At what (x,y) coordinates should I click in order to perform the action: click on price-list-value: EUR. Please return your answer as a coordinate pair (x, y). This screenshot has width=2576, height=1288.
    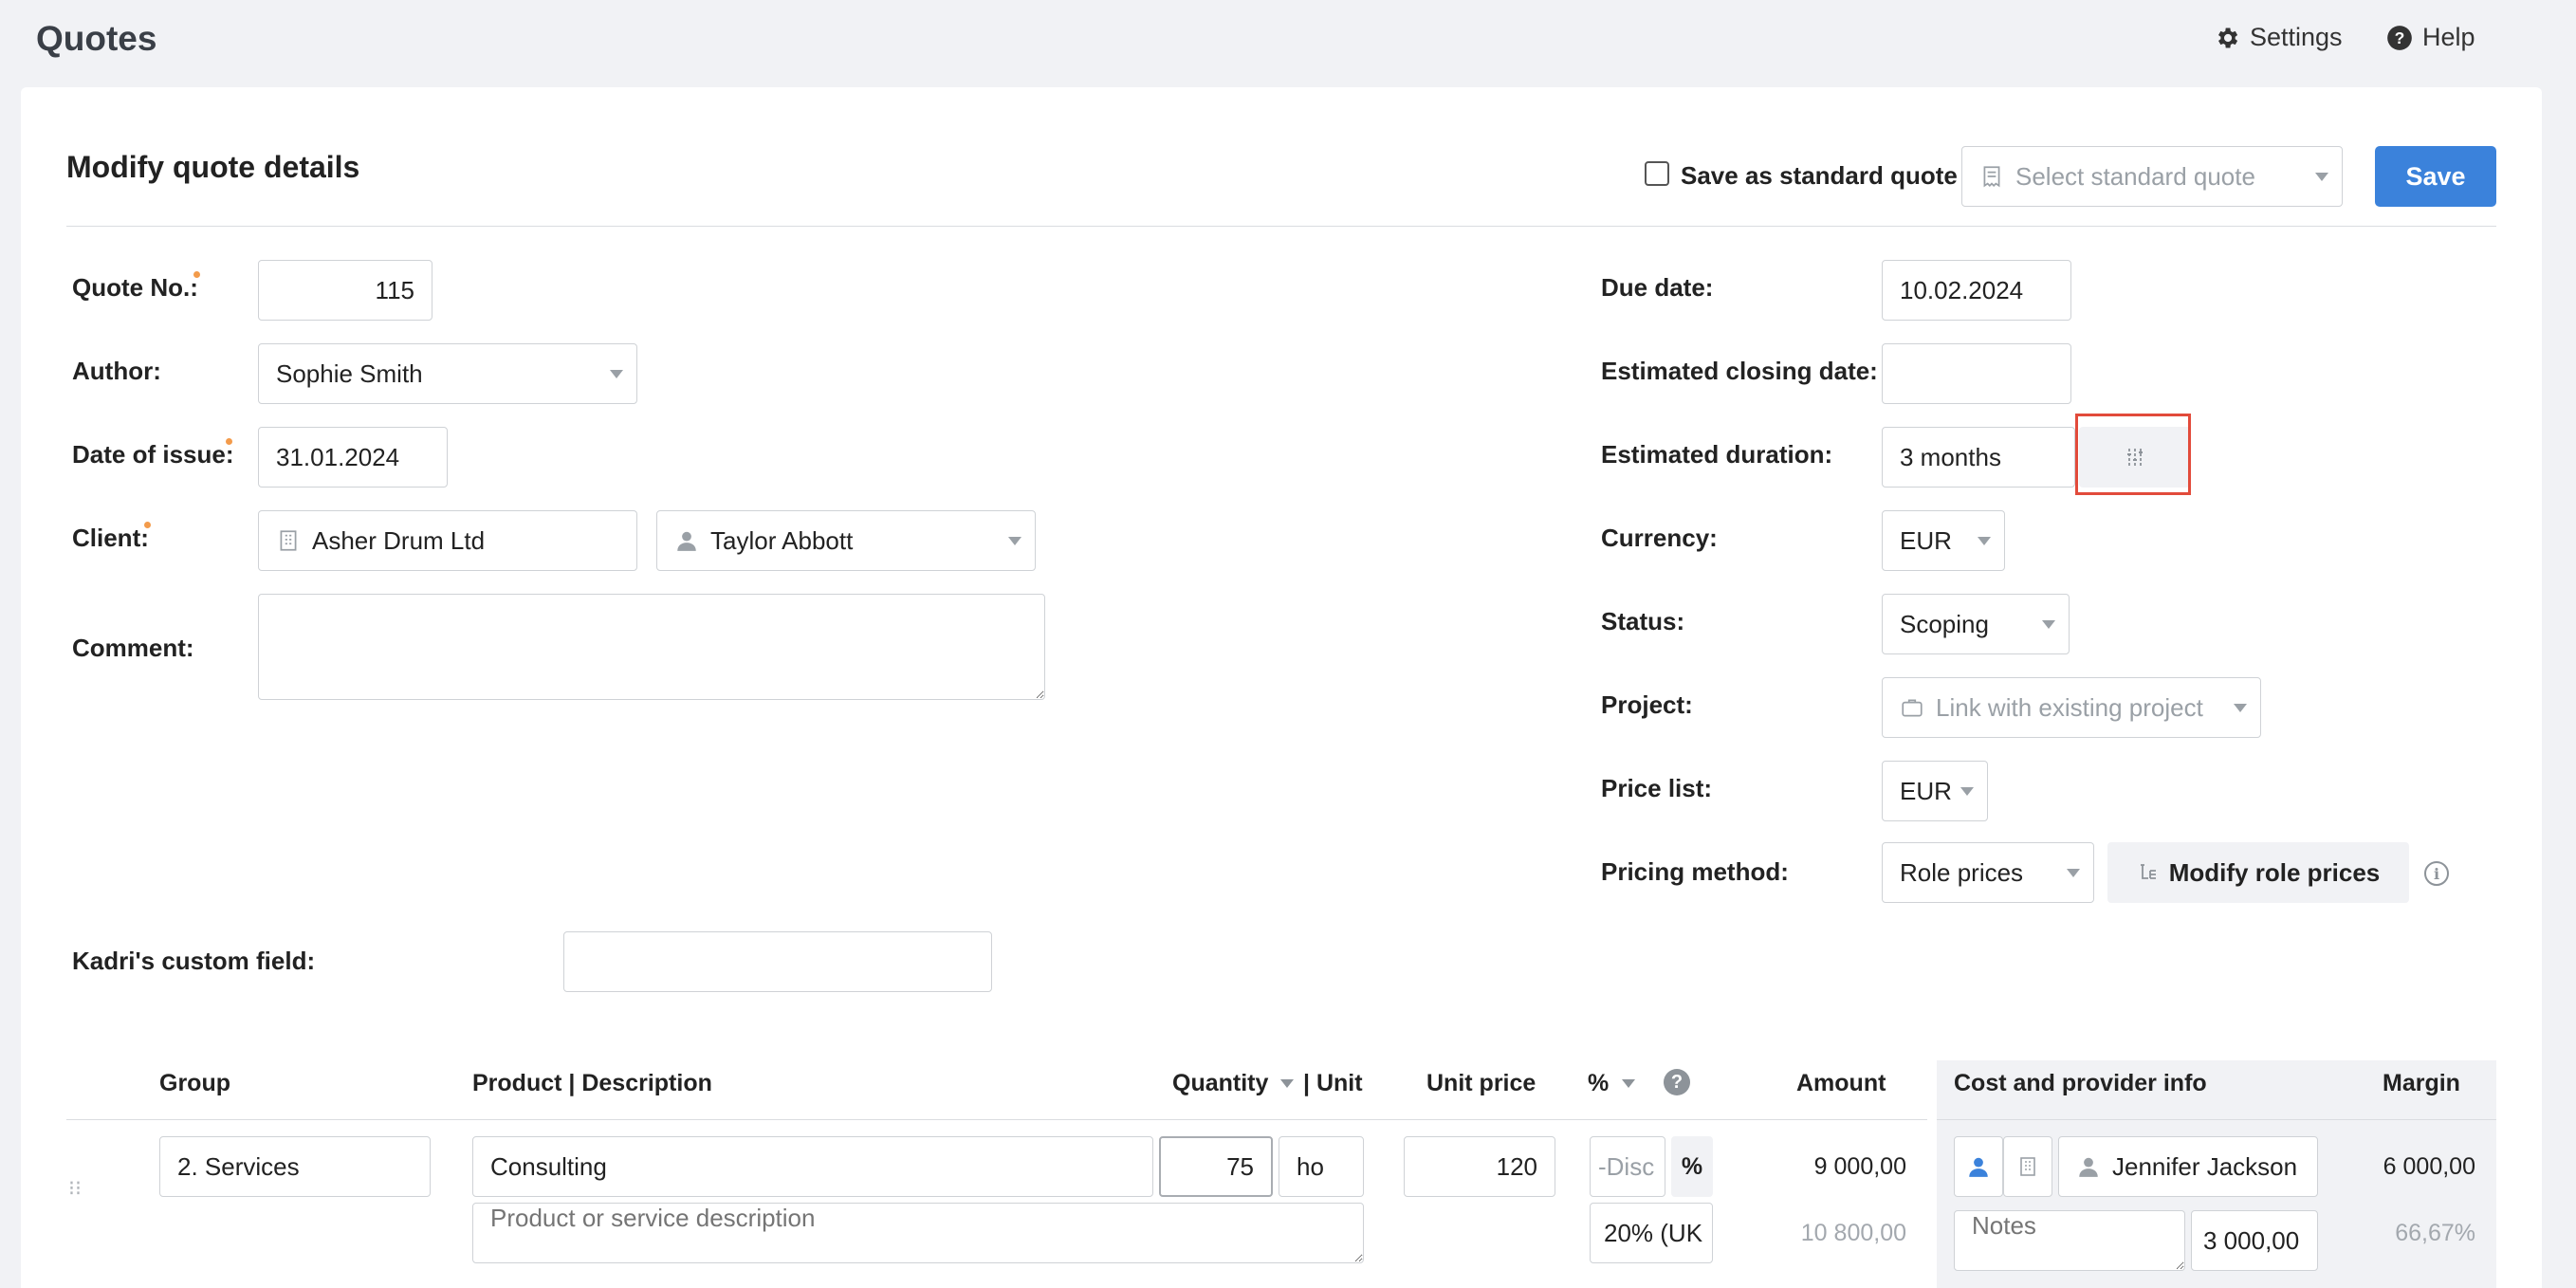
    Looking at the image, I should click on (1926, 790).